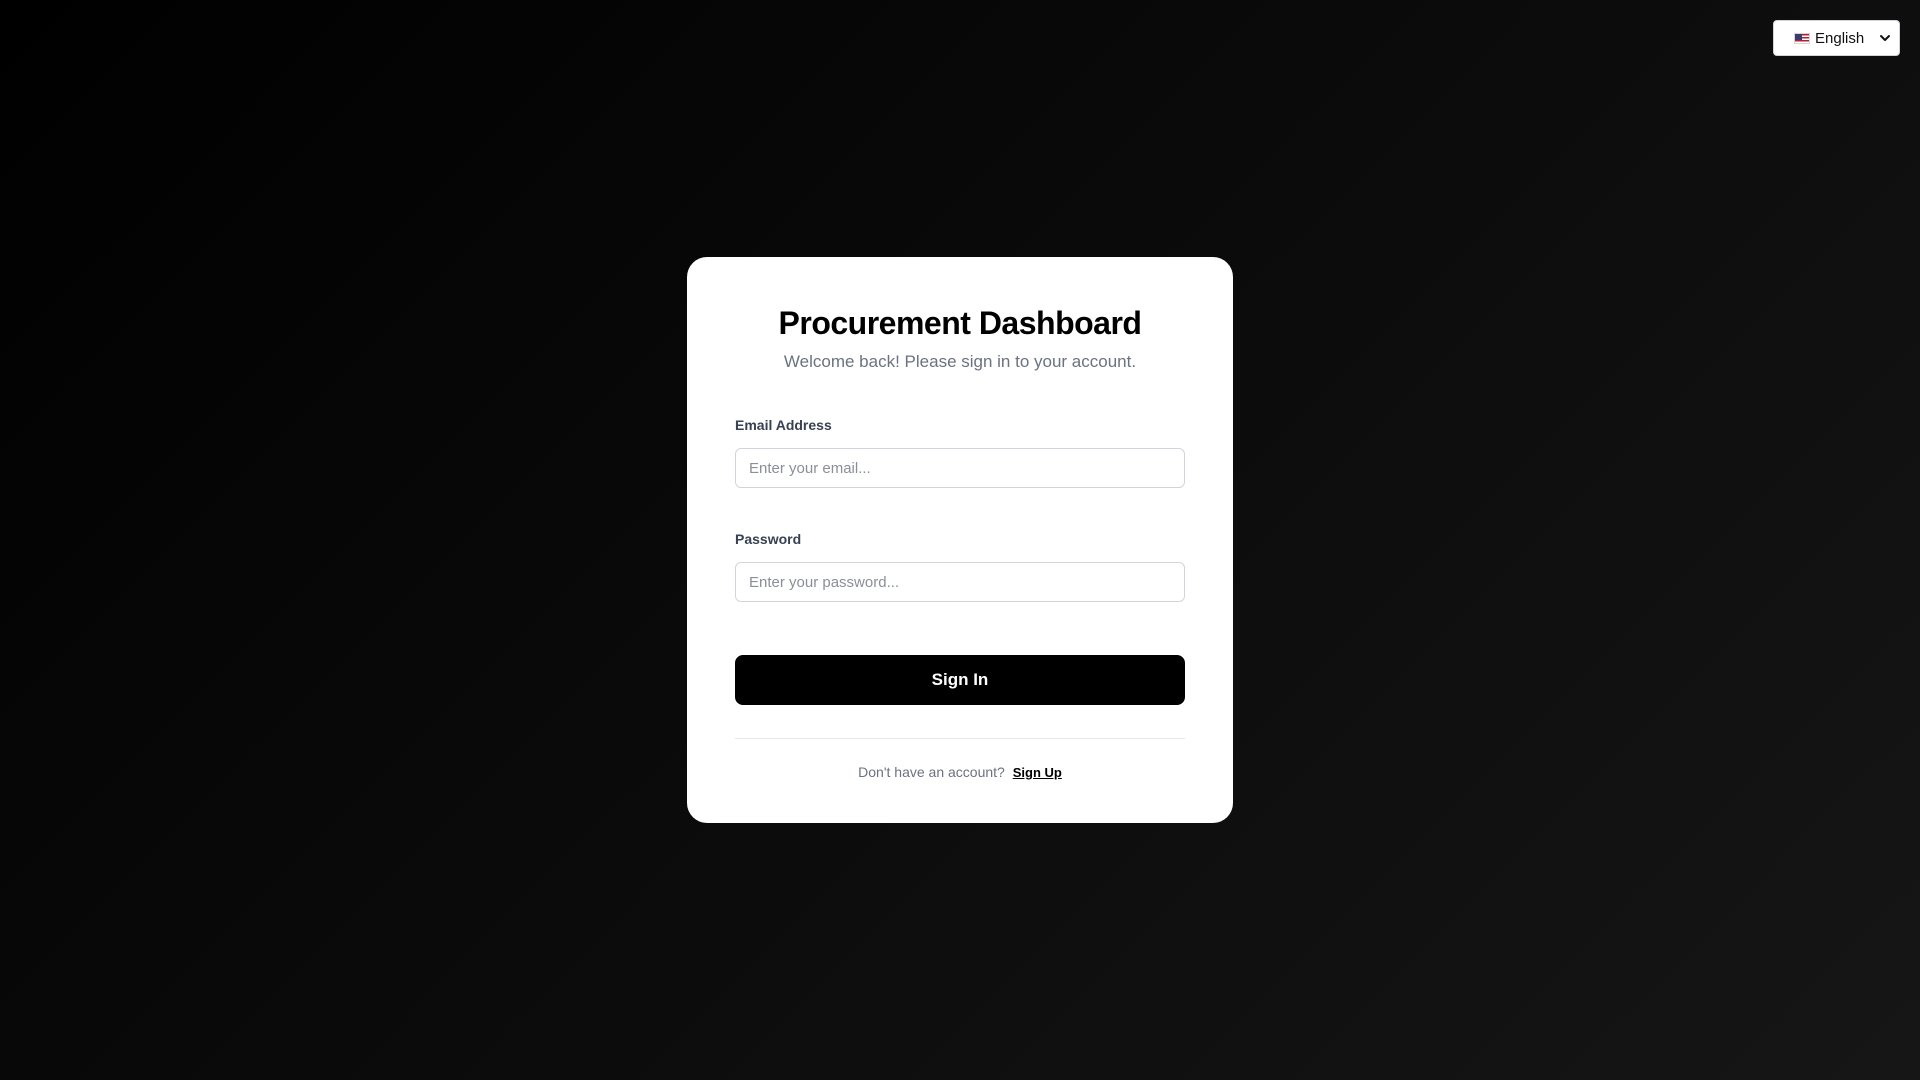 This screenshot has height=1080, width=1920. Describe the element at coordinates (960, 680) in the screenshot. I see `sign-in-button: Sign In` at that location.